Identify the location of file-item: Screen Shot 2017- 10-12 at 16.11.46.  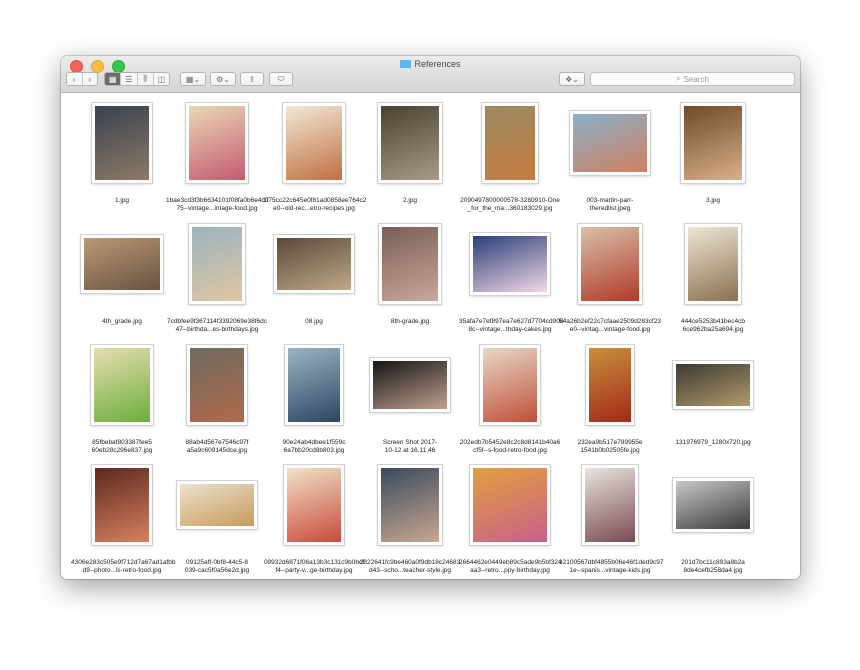
(410, 401).